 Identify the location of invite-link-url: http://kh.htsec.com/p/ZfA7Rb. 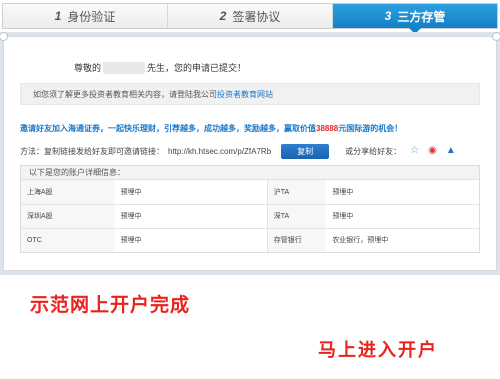
(219, 151).